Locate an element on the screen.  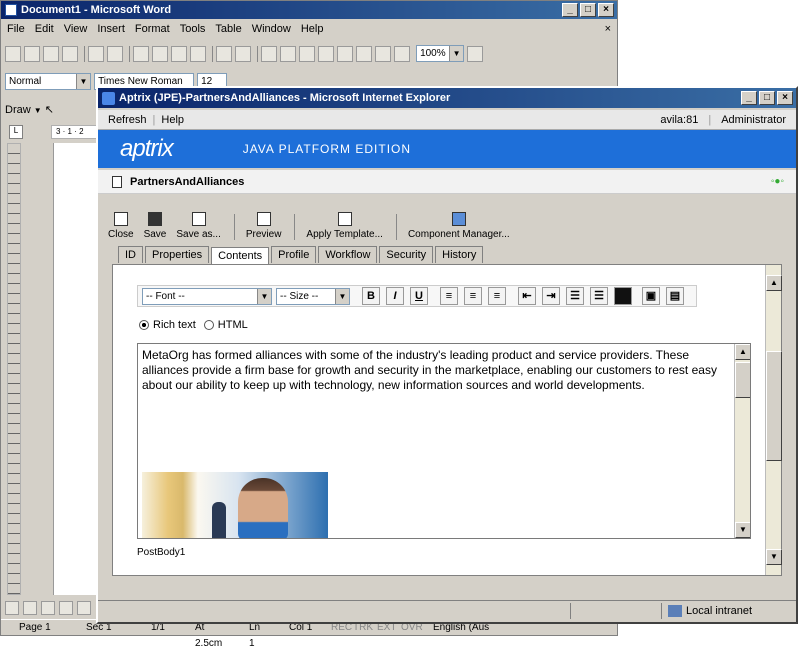
aptrix-logo: aptrix is located at coordinates (147, 148).